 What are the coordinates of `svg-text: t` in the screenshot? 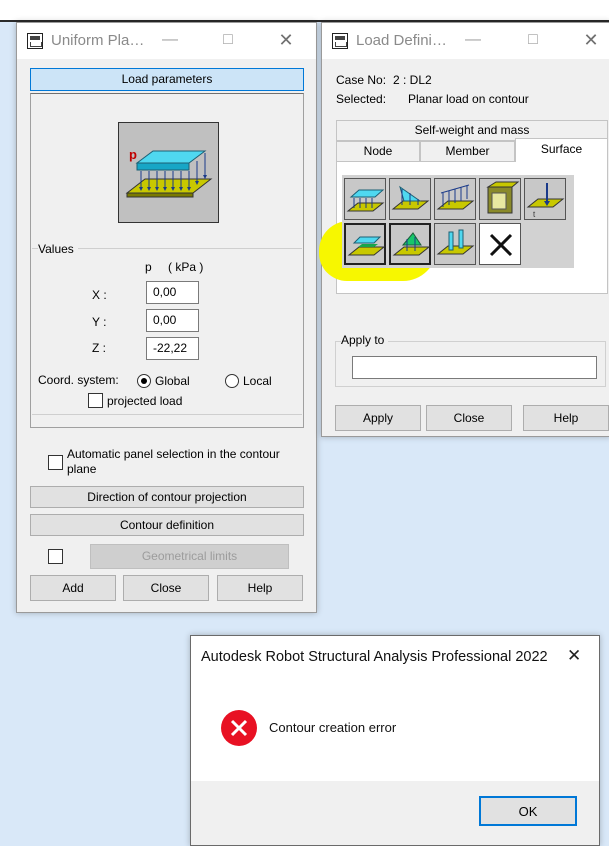 It's located at (534, 214).